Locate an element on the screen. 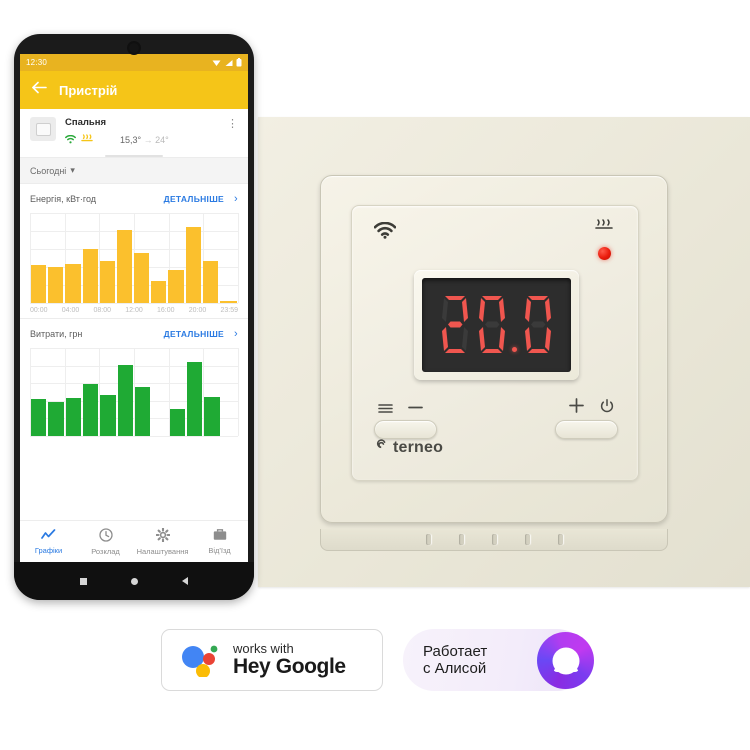 The image size is (750, 750). device-card: Спальня 15,3° → 24° ⋮ is located at coordinates (134, 129).